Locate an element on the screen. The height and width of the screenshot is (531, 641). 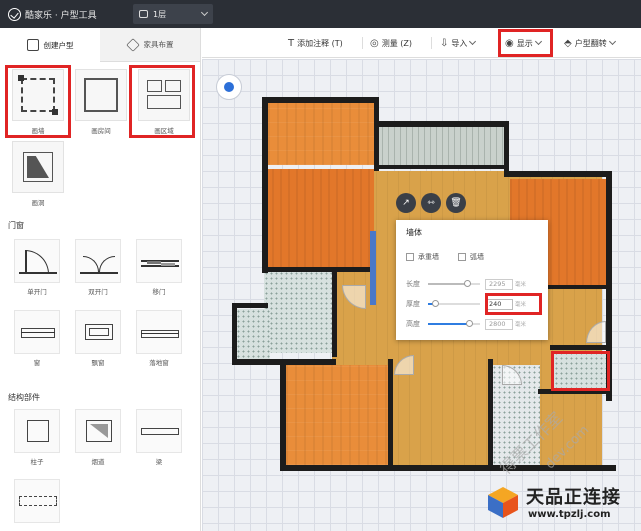
item-beam: 梁 is located at coordinates (159, 437).